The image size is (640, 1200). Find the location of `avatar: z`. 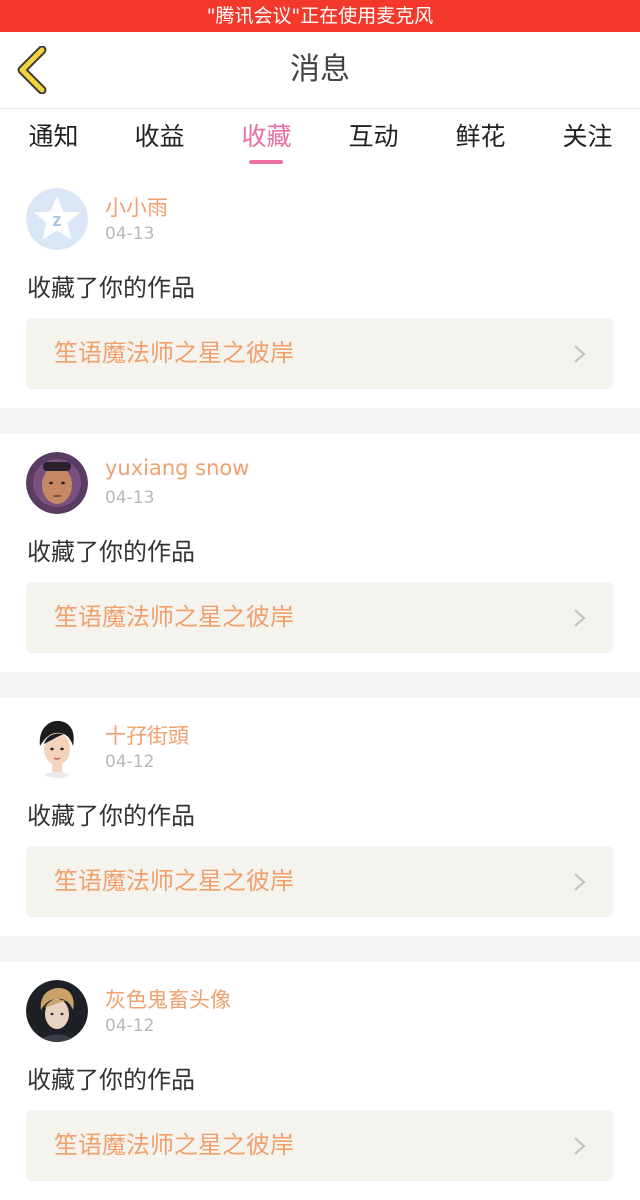

avatar: z is located at coordinates (57, 219).